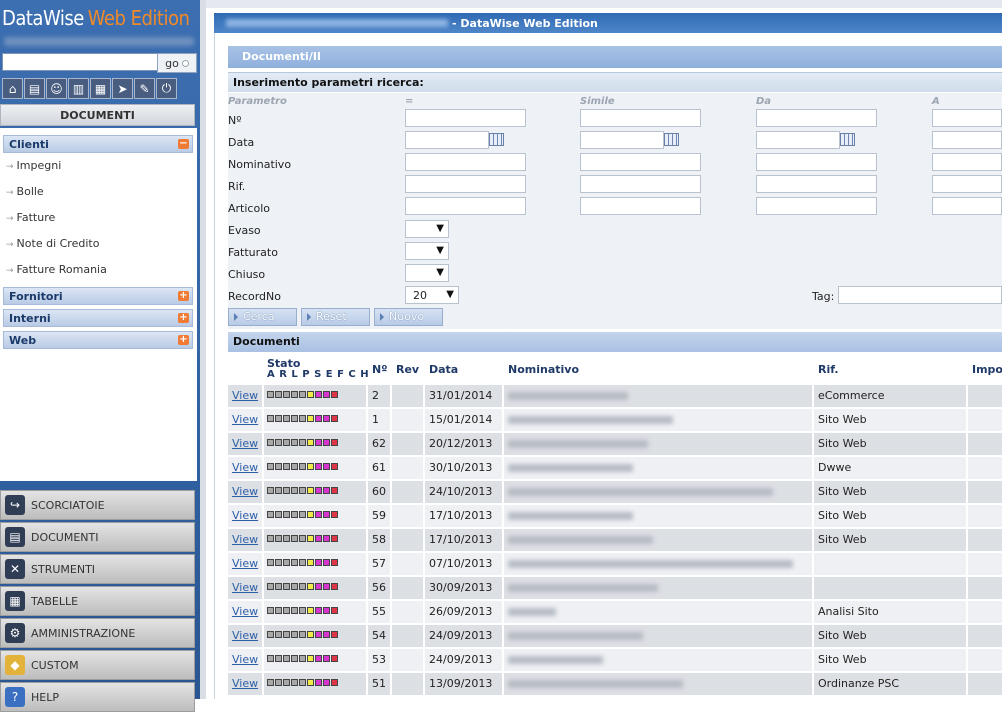  What do you see at coordinates (203, 349) in the screenshot?
I see `sidebar-splitter` at bounding box center [203, 349].